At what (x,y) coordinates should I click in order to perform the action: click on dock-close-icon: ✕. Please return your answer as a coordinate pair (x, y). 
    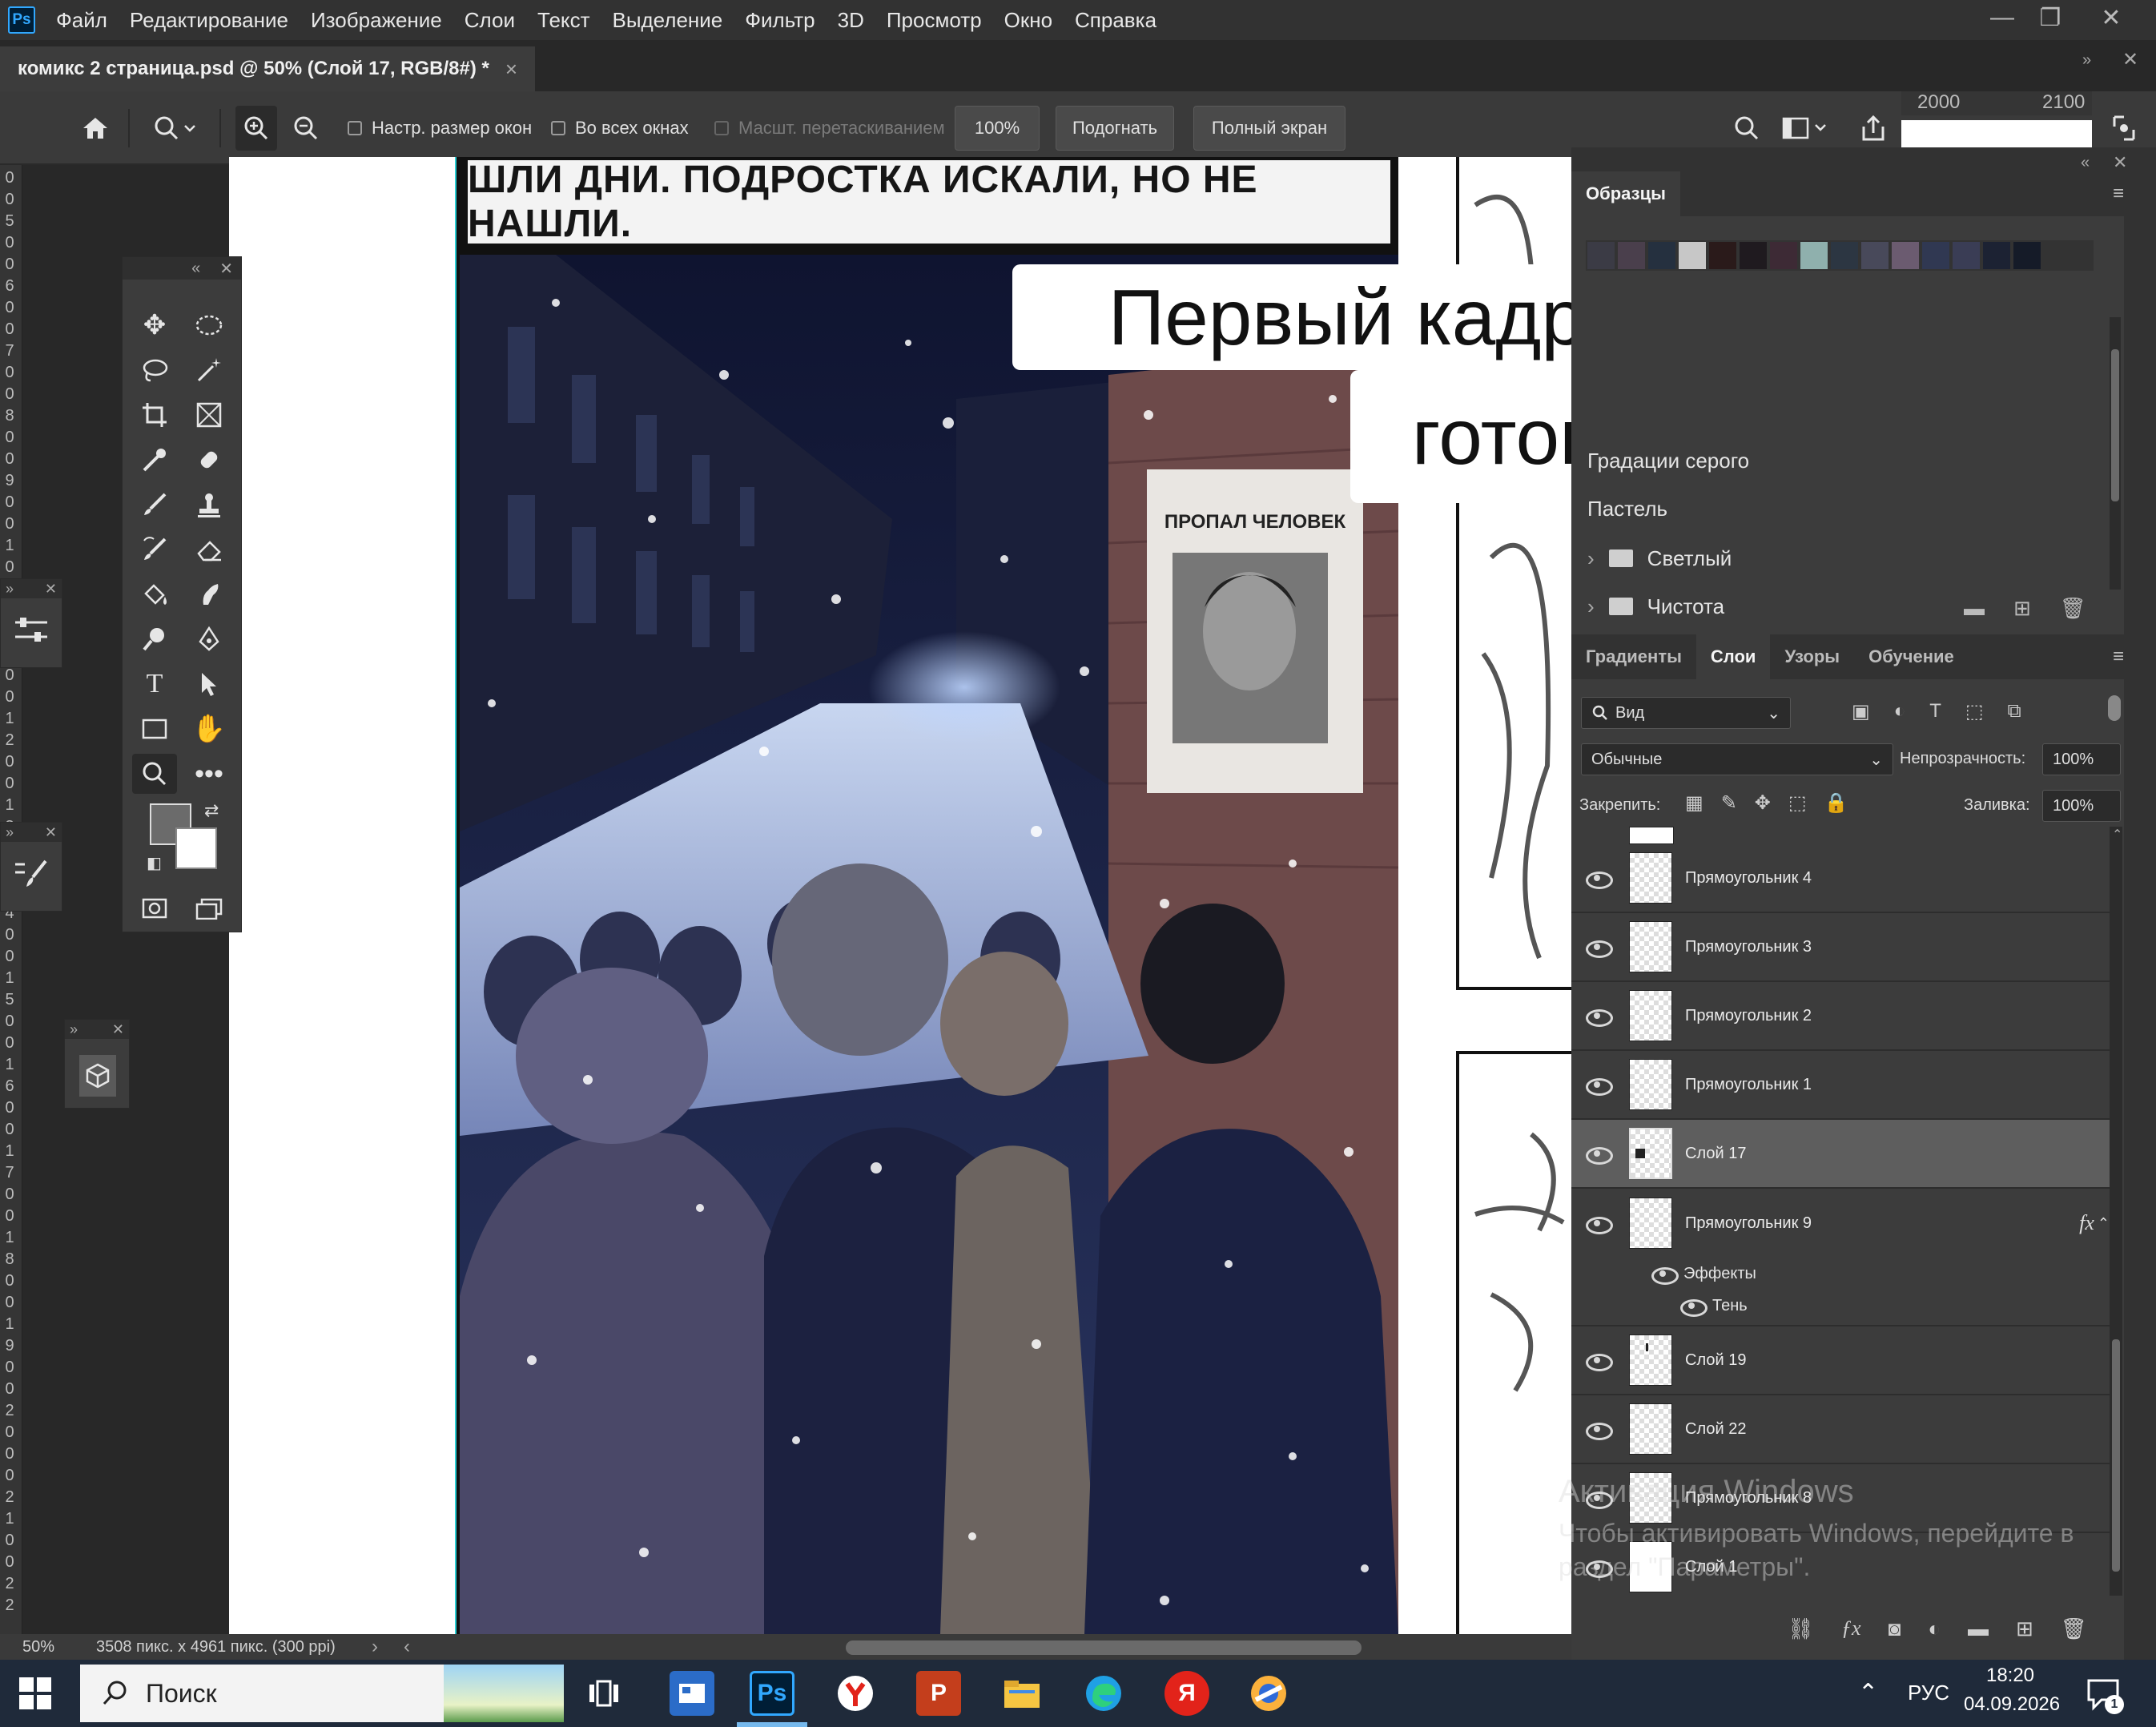
    Looking at the image, I should click on (2120, 162).